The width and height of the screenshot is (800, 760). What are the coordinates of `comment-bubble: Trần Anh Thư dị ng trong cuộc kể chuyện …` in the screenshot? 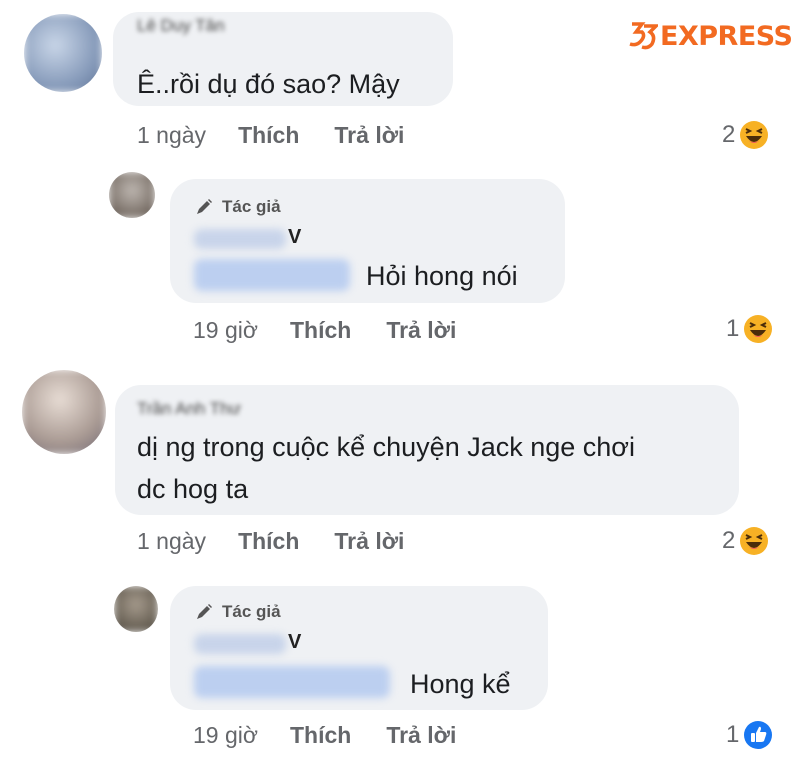 It's located at (427, 450).